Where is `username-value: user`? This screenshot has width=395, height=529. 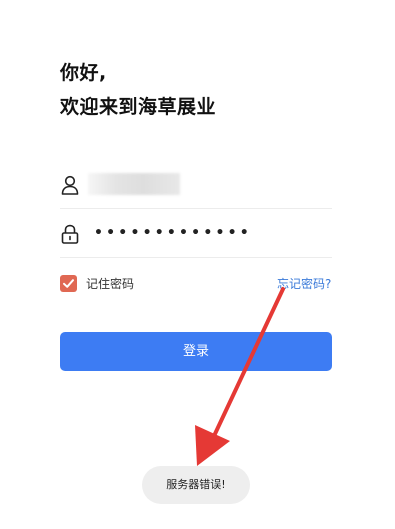 username-value: user is located at coordinates (134, 184).